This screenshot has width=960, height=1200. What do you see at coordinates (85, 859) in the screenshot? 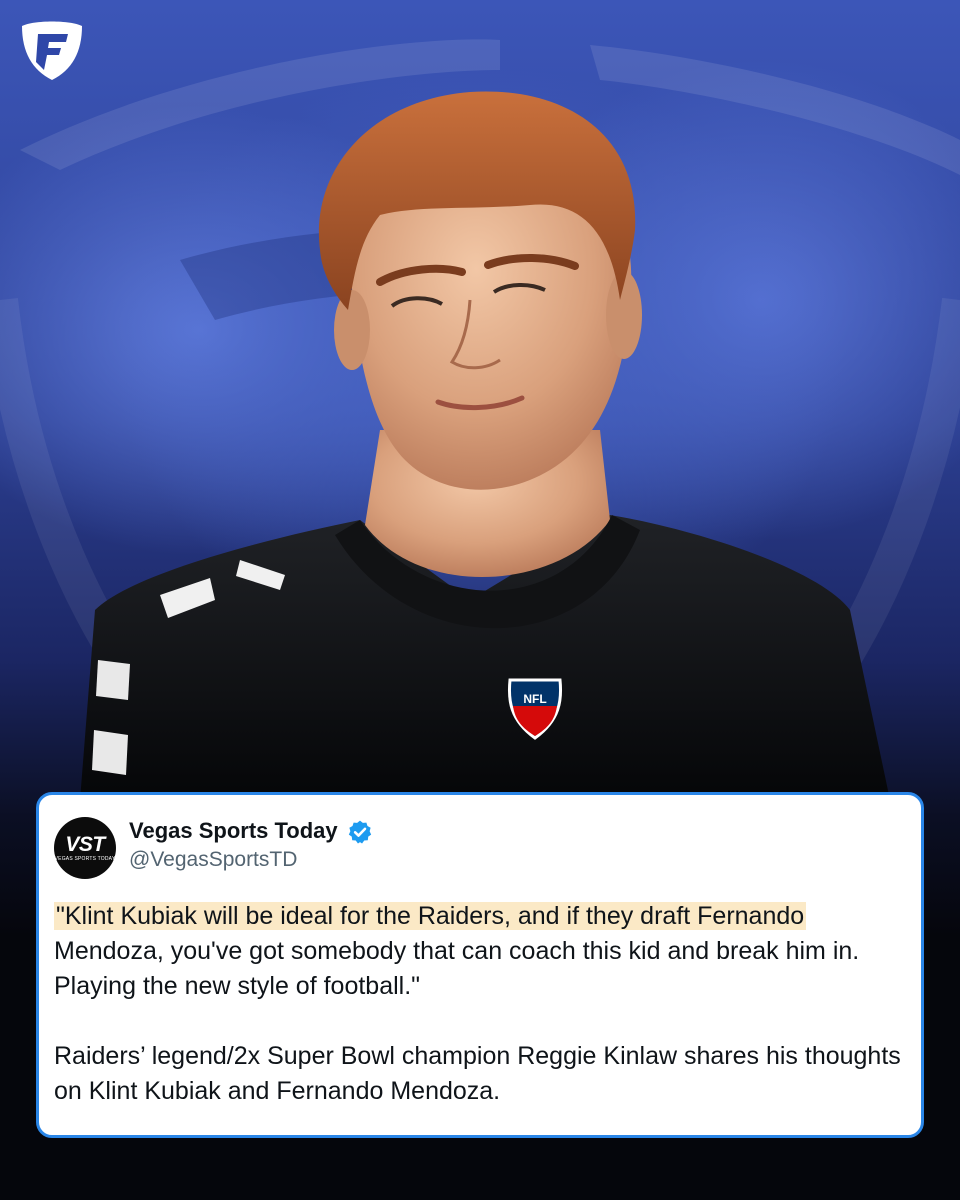
I see `avatar-logo-subtext: VEGAS SPORTS TODAY` at bounding box center [85, 859].